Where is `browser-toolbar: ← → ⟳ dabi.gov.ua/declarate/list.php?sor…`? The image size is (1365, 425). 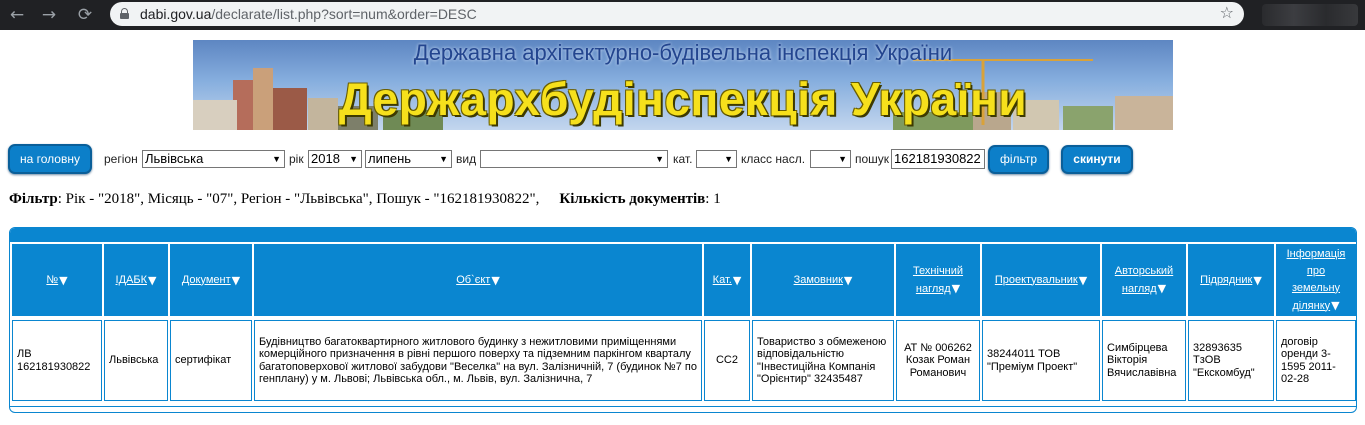 browser-toolbar: ← → ⟳ dabi.gov.ua/declarate/list.php?sor… is located at coordinates (682, 15).